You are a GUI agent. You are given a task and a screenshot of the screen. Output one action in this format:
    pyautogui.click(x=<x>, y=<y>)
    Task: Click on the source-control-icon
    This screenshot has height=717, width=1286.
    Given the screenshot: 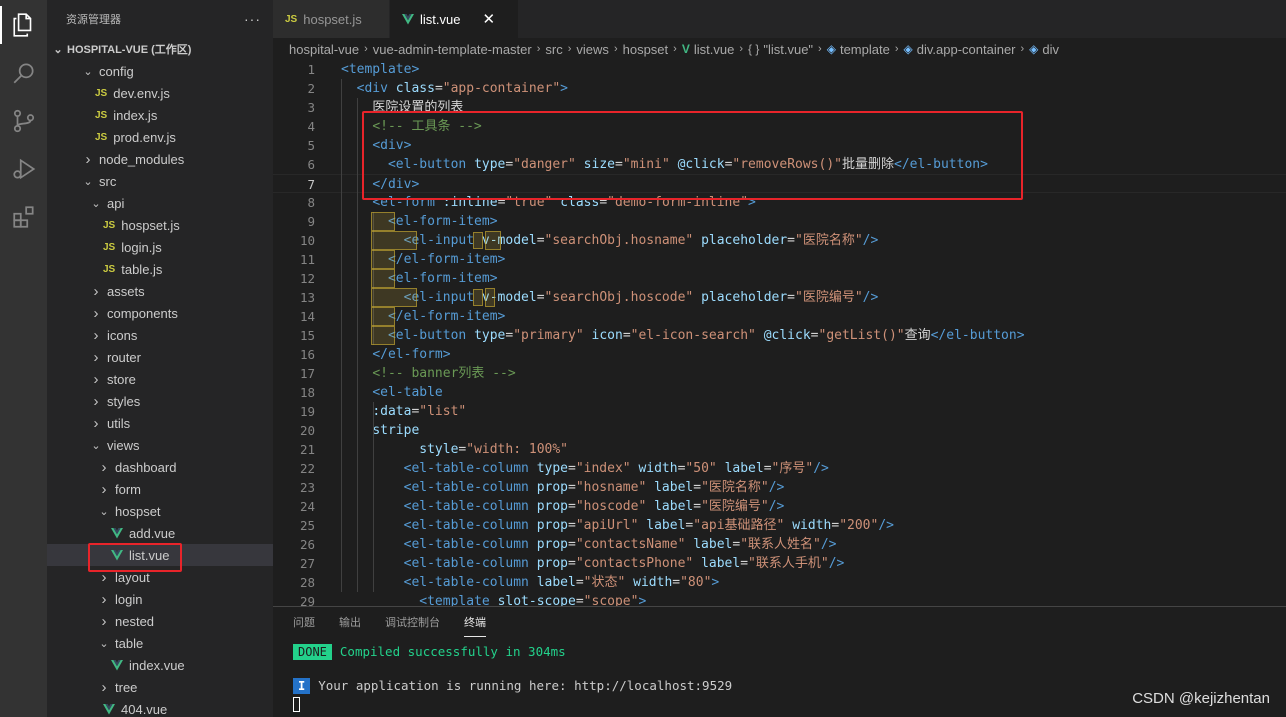 What is the action you would take?
    pyautogui.click(x=23, y=121)
    